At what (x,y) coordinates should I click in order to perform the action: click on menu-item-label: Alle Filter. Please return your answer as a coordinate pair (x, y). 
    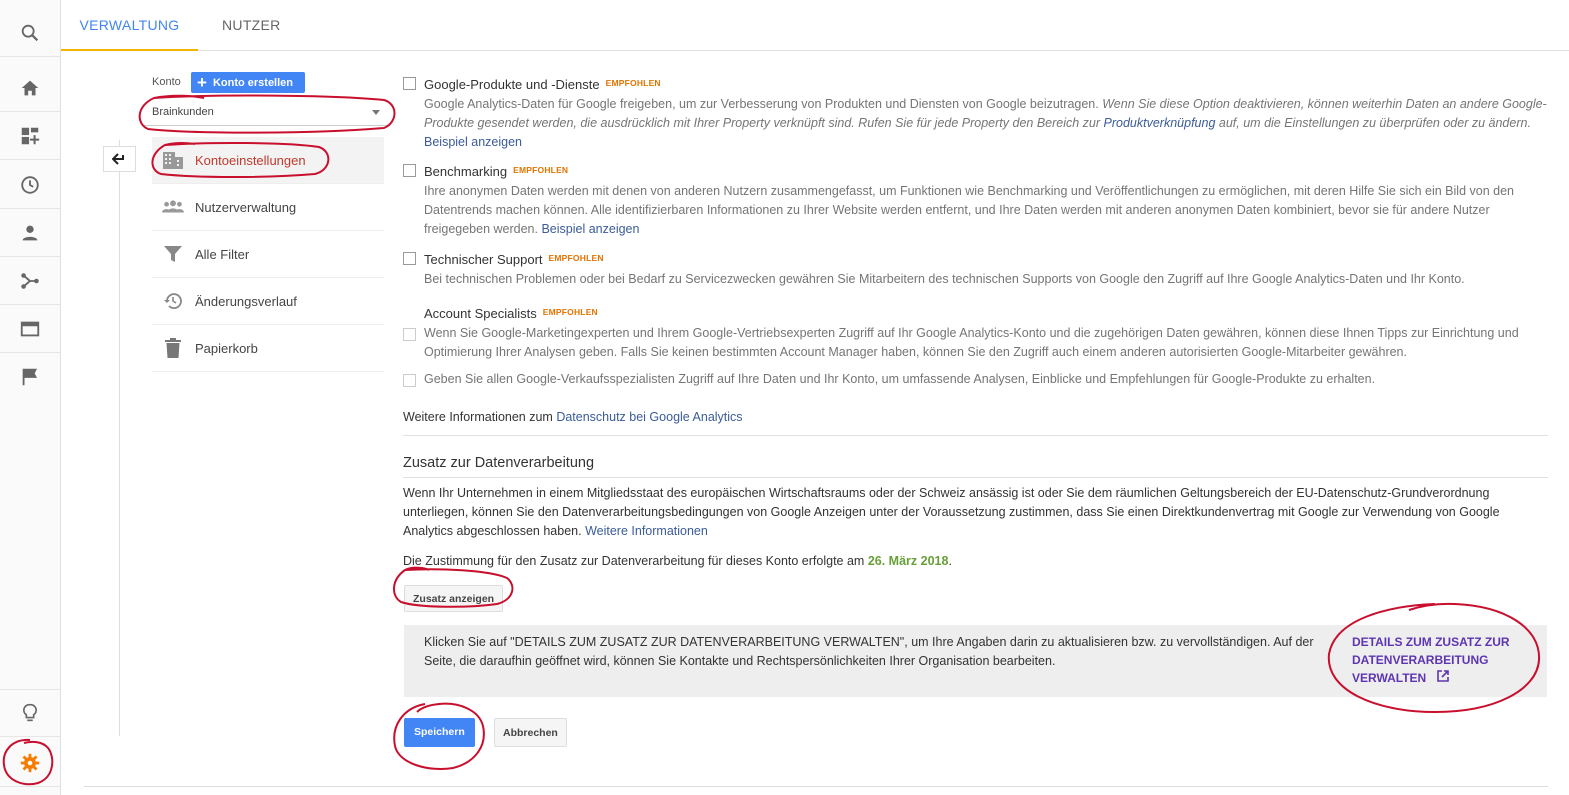
    Looking at the image, I should click on (222, 254).